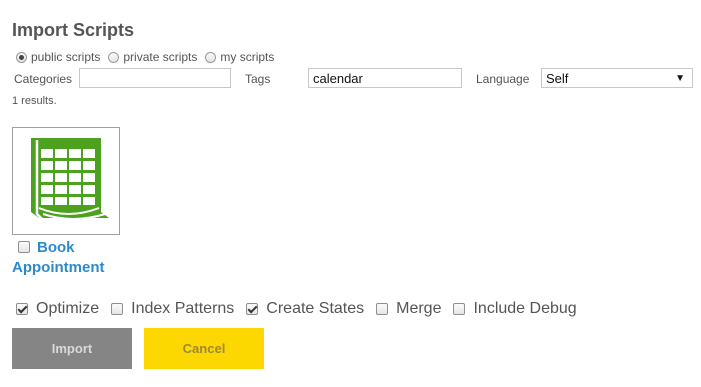 The height and width of the screenshot is (387, 701). What do you see at coordinates (252, 309) in the screenshot?
I see `create-states-checkbox` at bounding box center [252, 309].